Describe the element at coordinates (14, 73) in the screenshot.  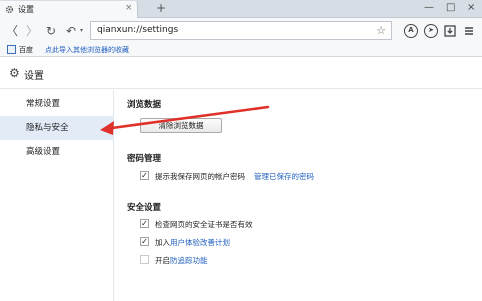
I see `settings-gear-icon: ⚙` at that location.